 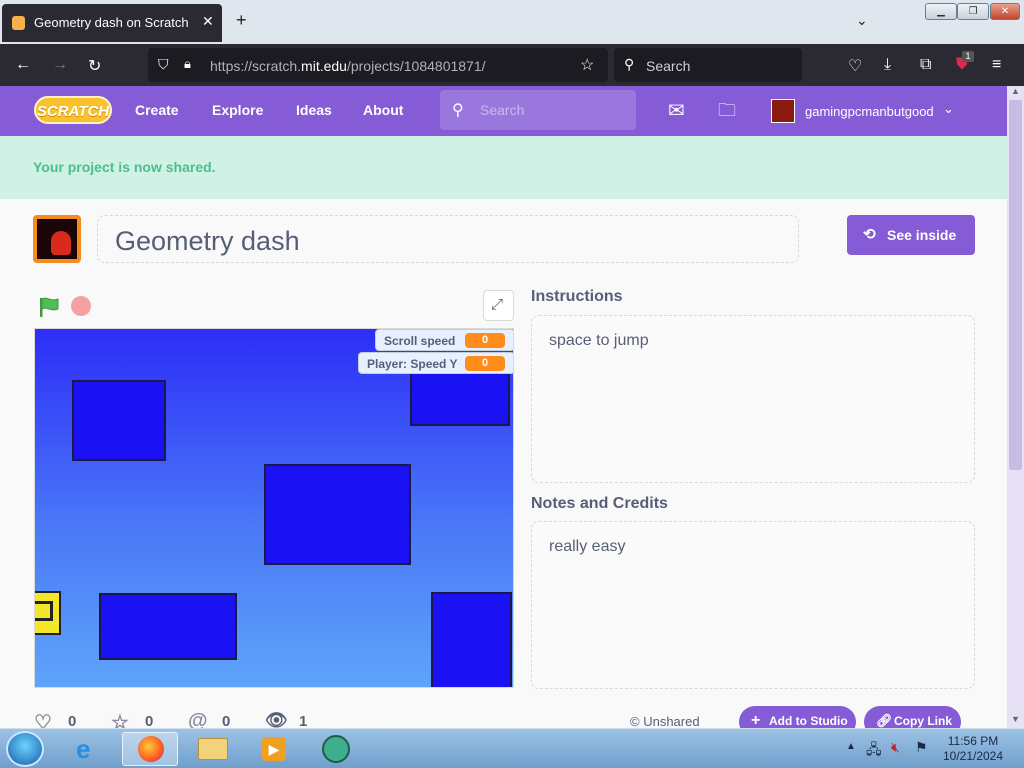 What do you see at coordinates (207, 241) in the screenshot?
I see `project-title: Geometry dash` at bounding box center [207, 241].